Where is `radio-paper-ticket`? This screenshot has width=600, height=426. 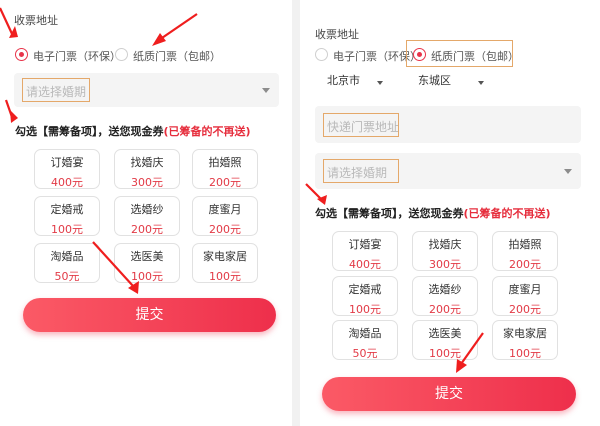
radio-paper-ticket is located at coordinates (121, 54).